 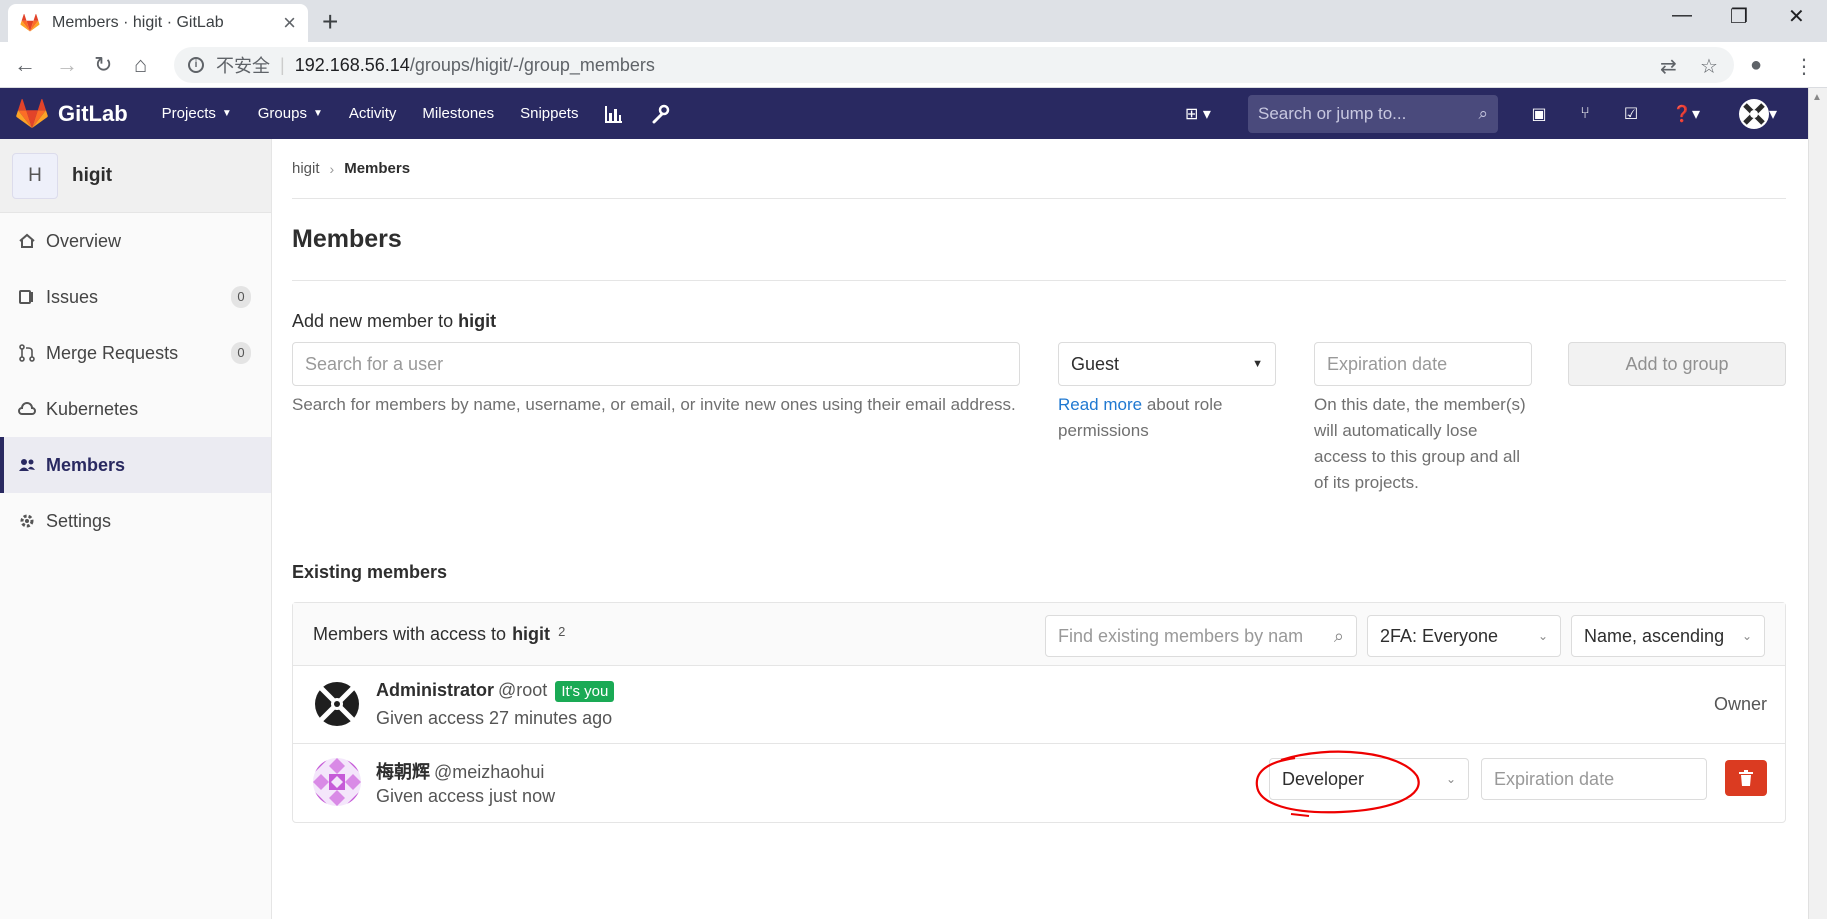 What do you see at coordinates (1198, 114) in the screenshot?
I see `new-item-icon: ⊞ ▾` at bounding box center [1198, 114].